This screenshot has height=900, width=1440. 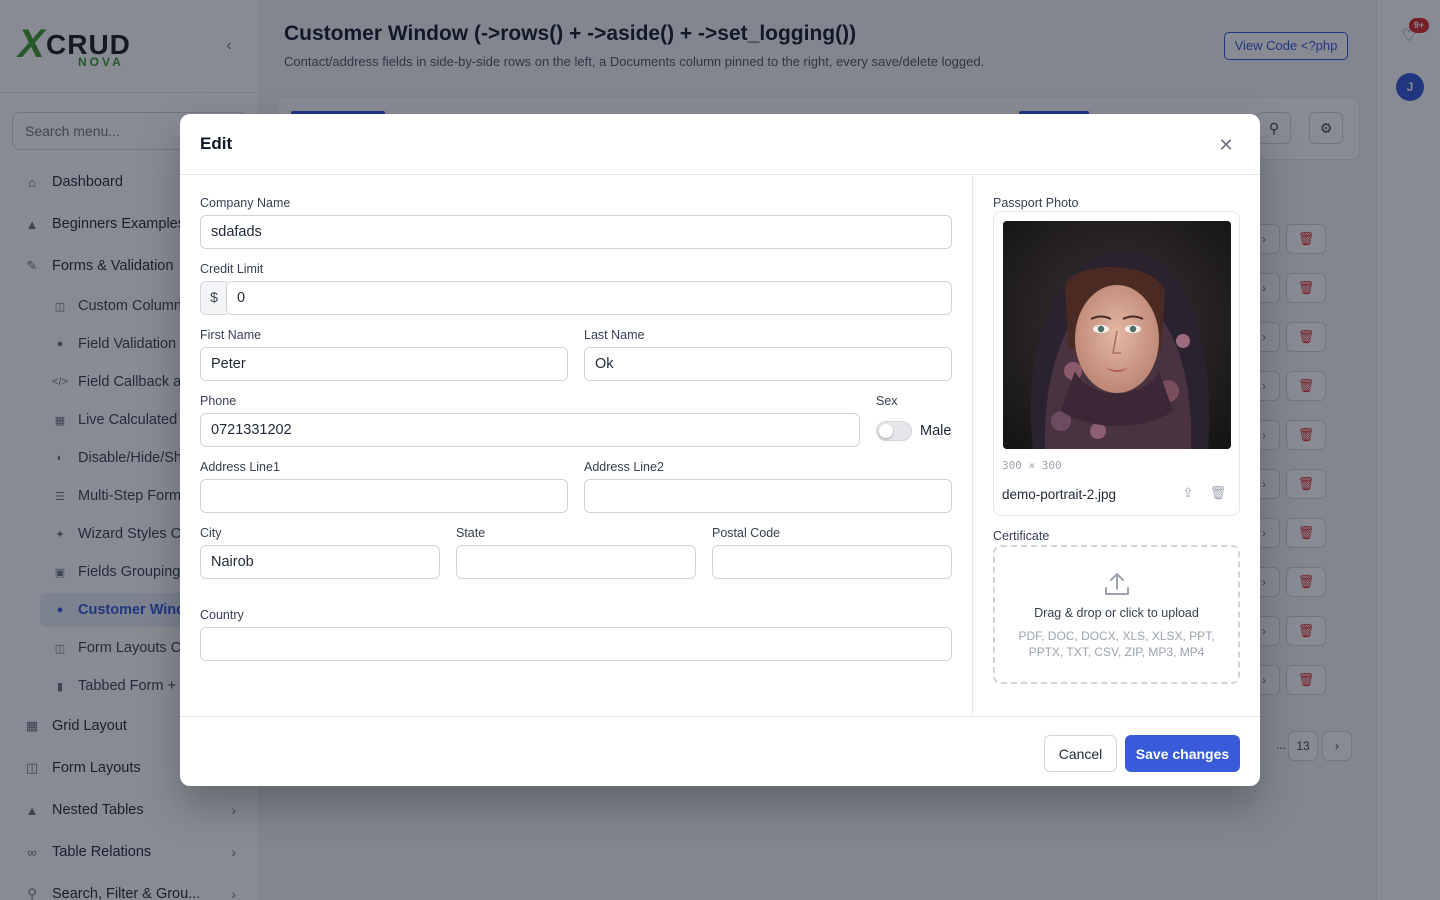 What do you see at coordinates (887, 401) in the screenshot?
I see `sex-label: Sex` at bounding box center [887, 401].